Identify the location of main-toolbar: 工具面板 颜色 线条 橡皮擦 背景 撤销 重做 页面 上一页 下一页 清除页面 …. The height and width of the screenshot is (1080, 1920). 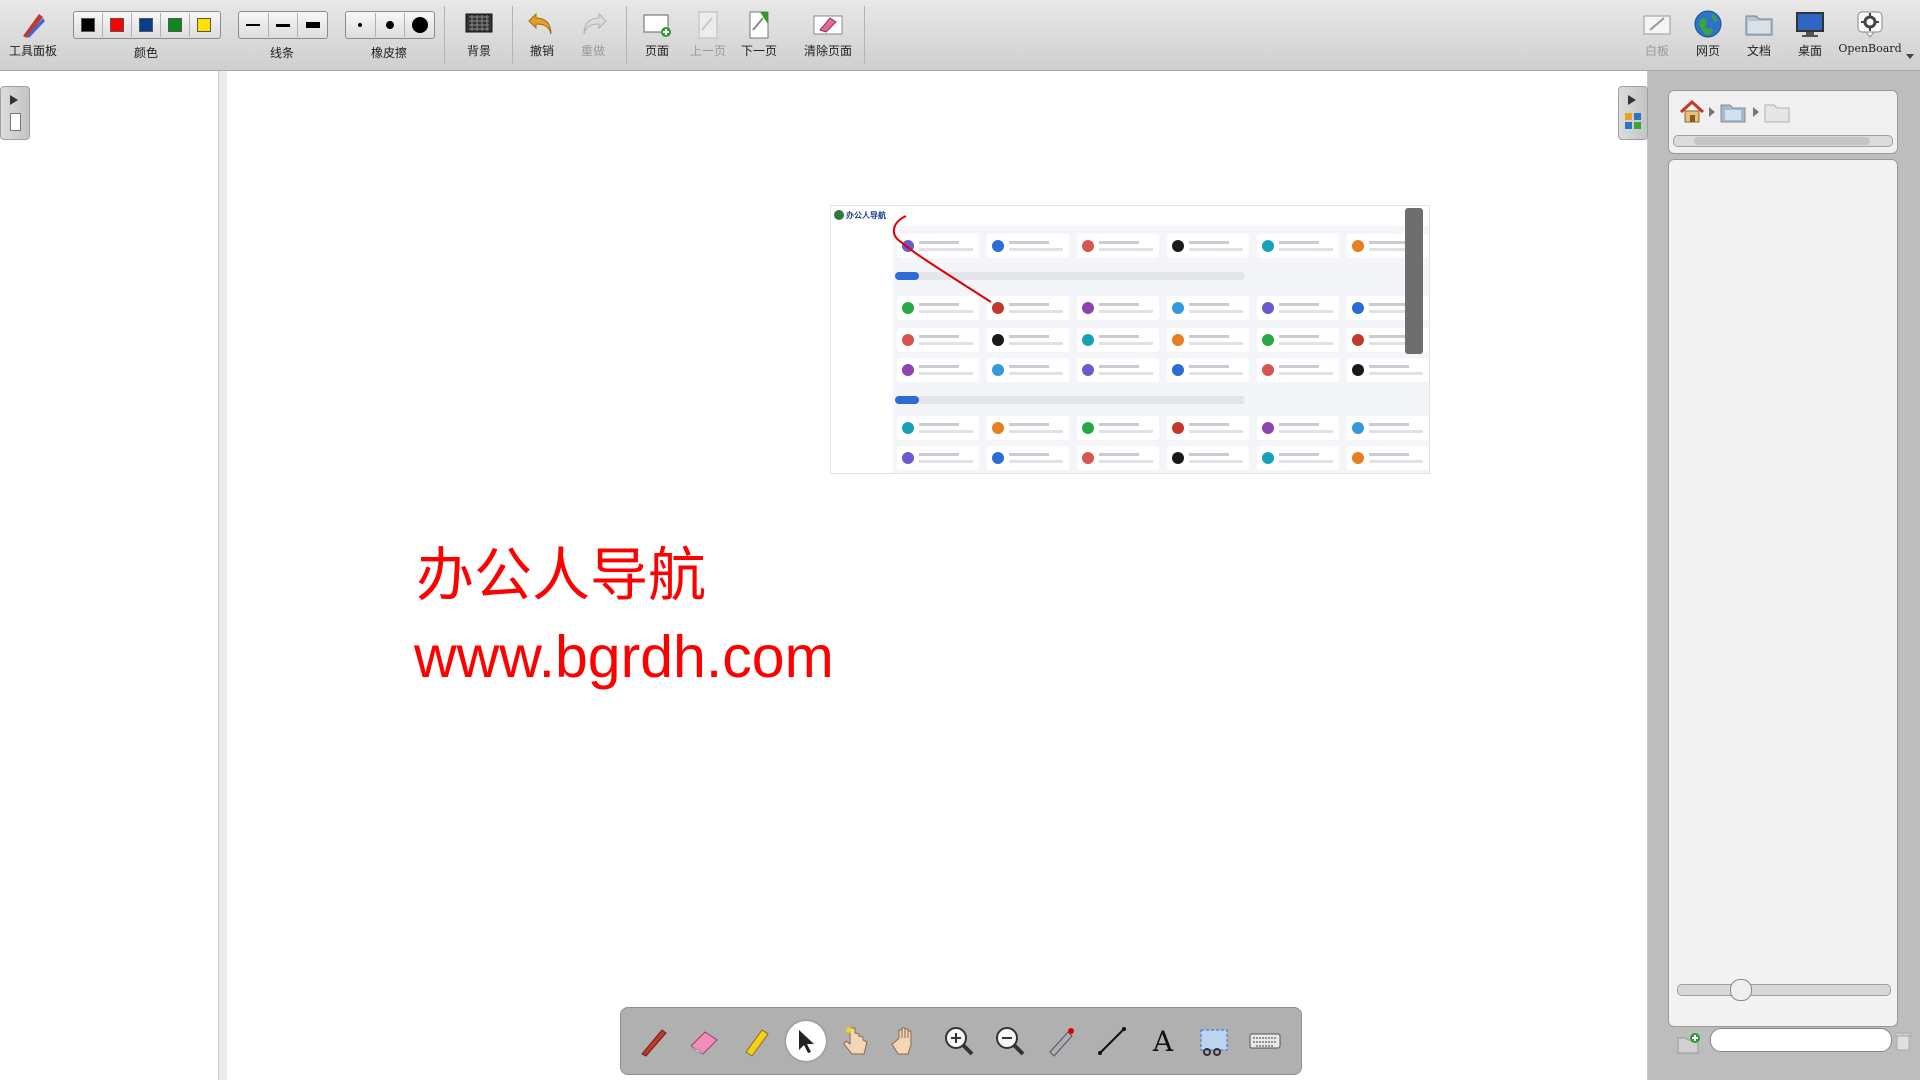
(960, 35).